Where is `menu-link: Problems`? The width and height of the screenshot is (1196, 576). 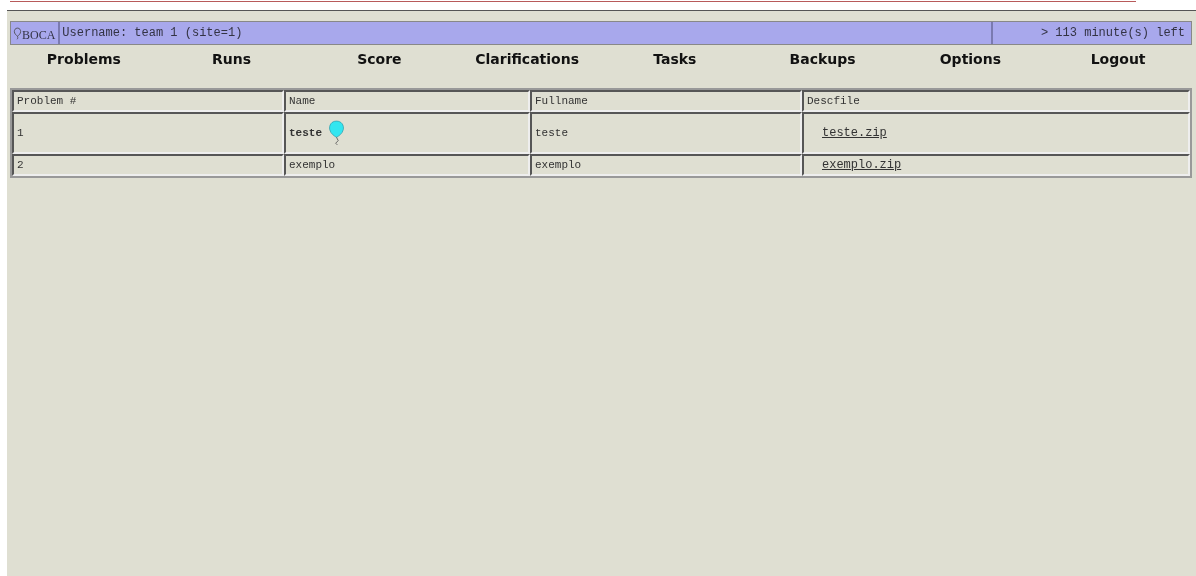 menu-link: Problems is located at coordinates (83, 59).